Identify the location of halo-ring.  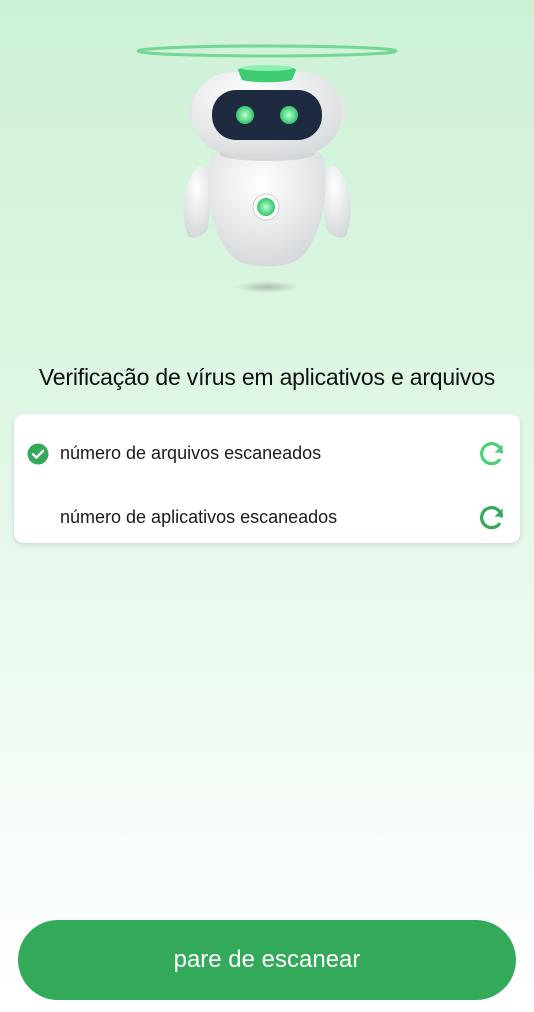
(267, 51).